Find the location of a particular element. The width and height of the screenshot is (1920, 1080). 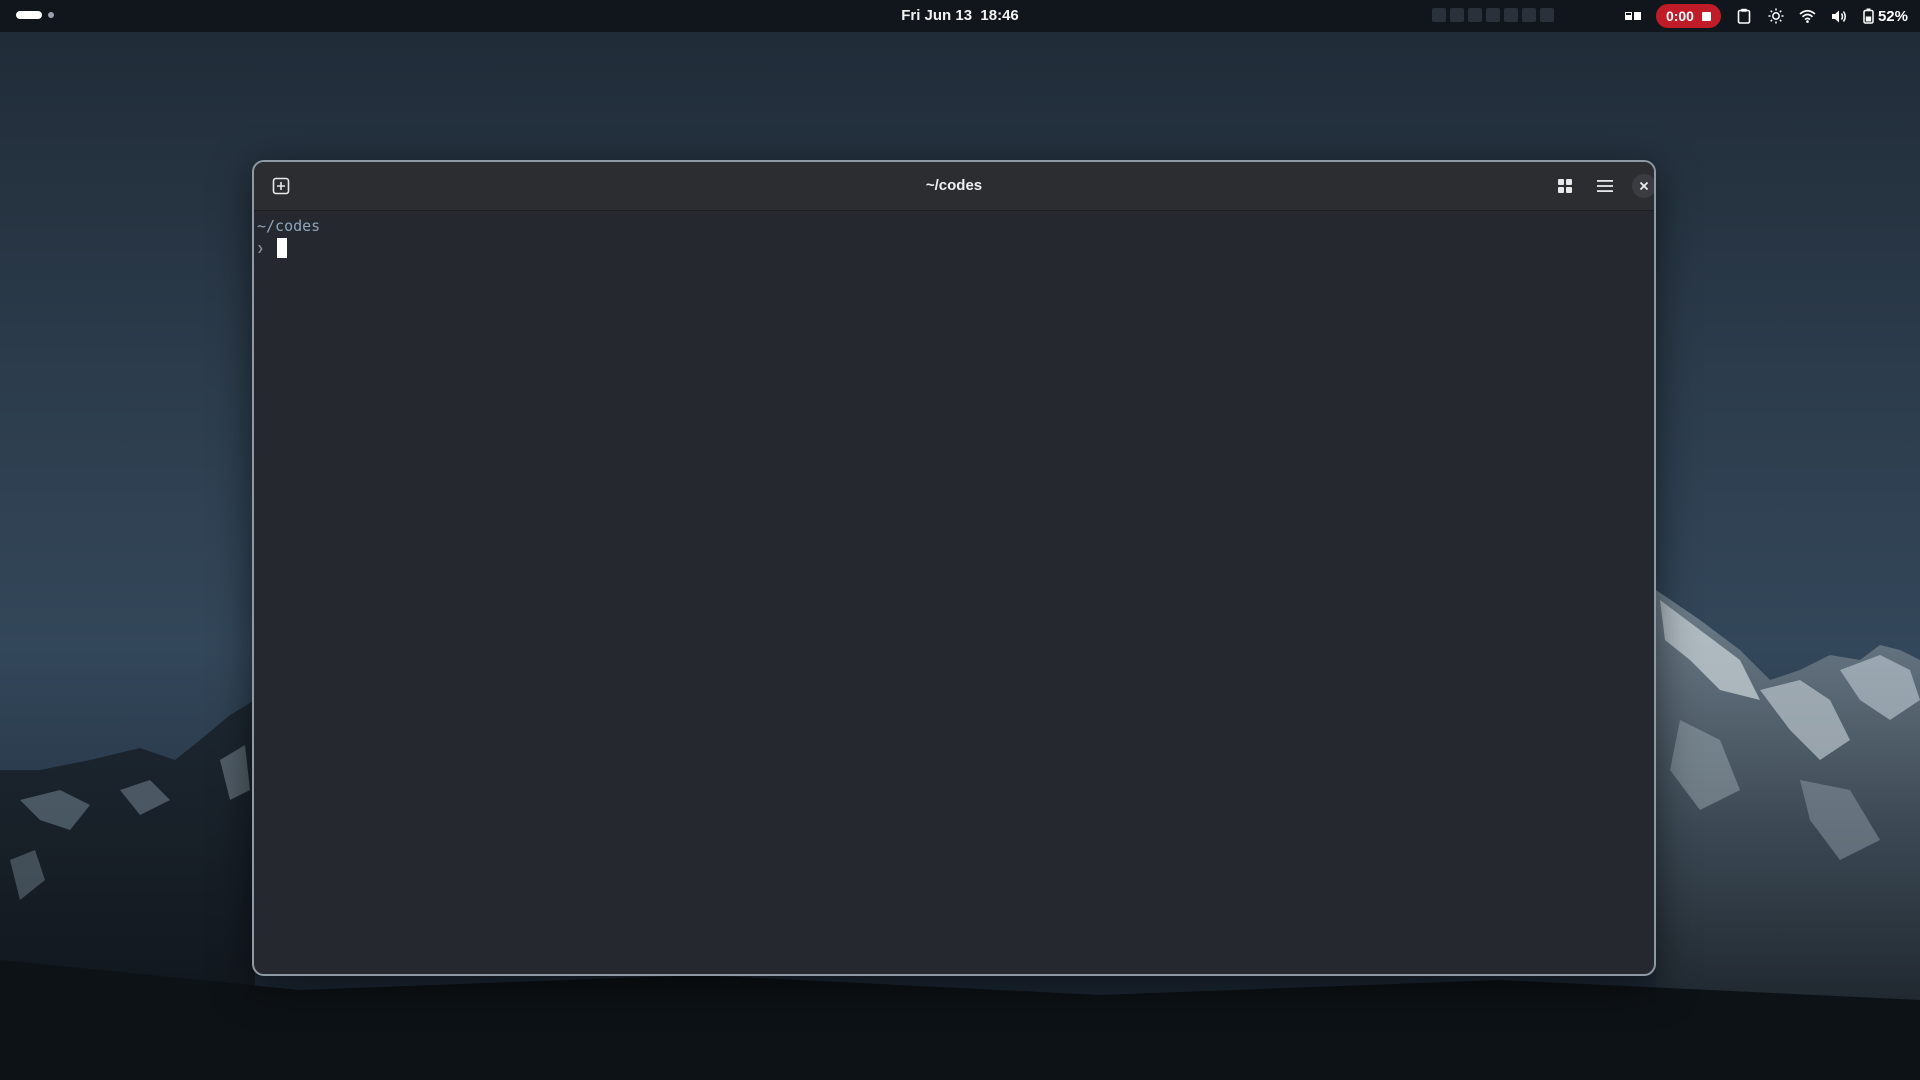

workspace-thumbnails is located at coordinates (1493, 15).